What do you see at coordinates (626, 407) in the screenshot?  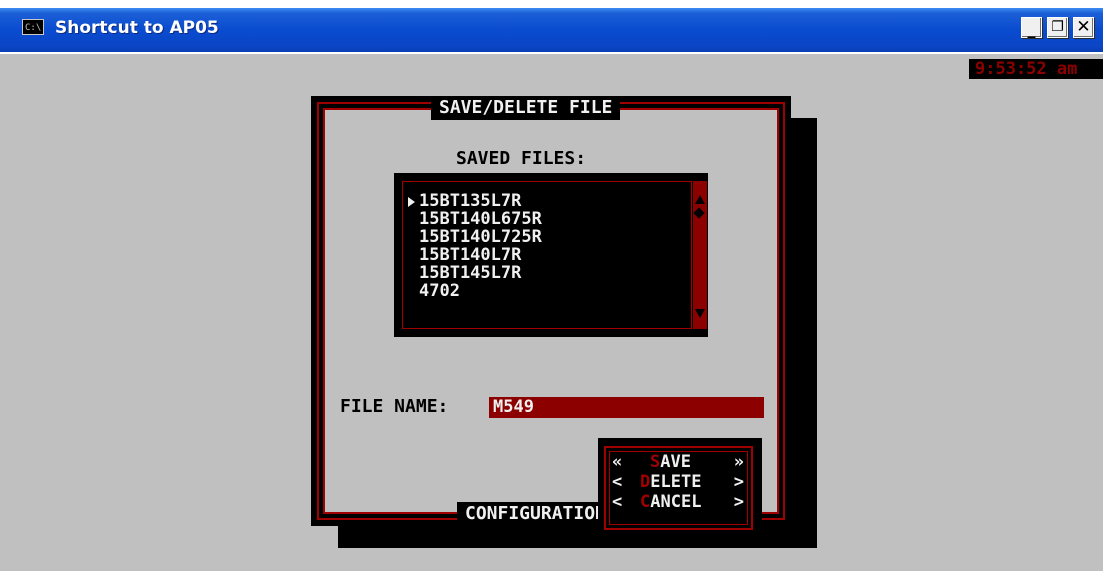 I see `file-name-input` at bounding box center [626, 407].